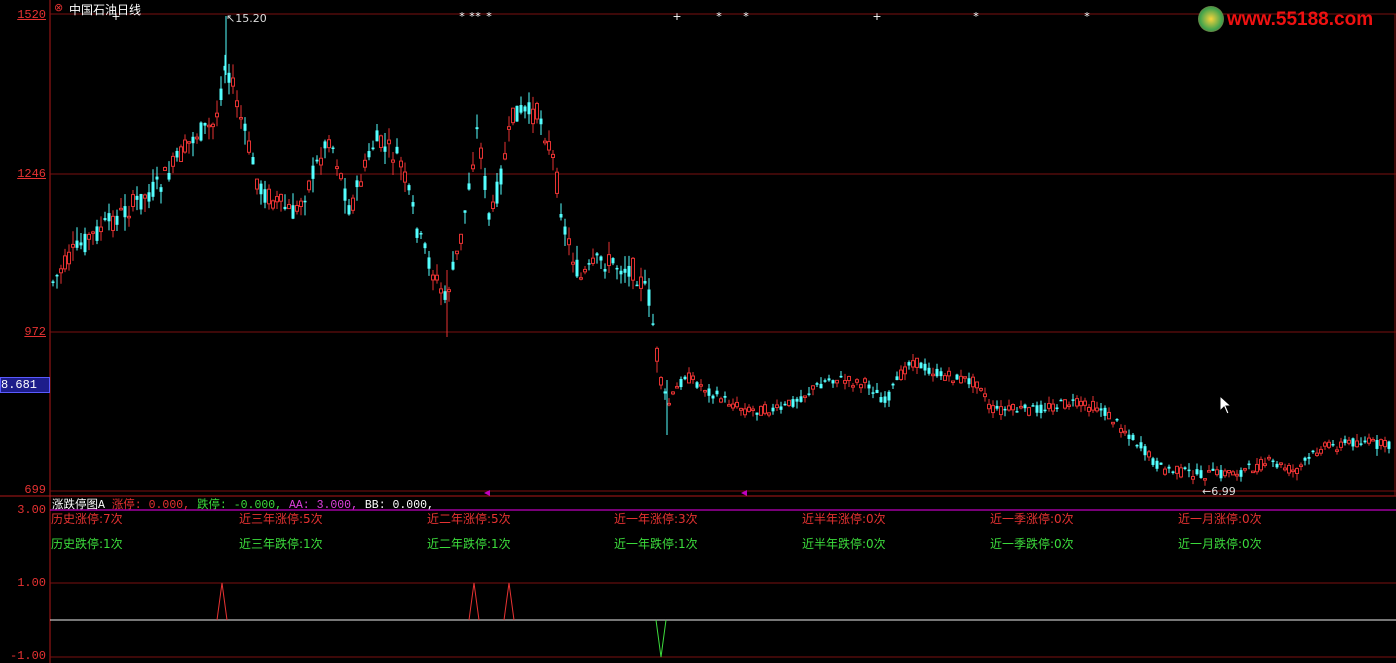  I want to click on limit-down-stat: 近一年跌停:1次, so click(656, 544).